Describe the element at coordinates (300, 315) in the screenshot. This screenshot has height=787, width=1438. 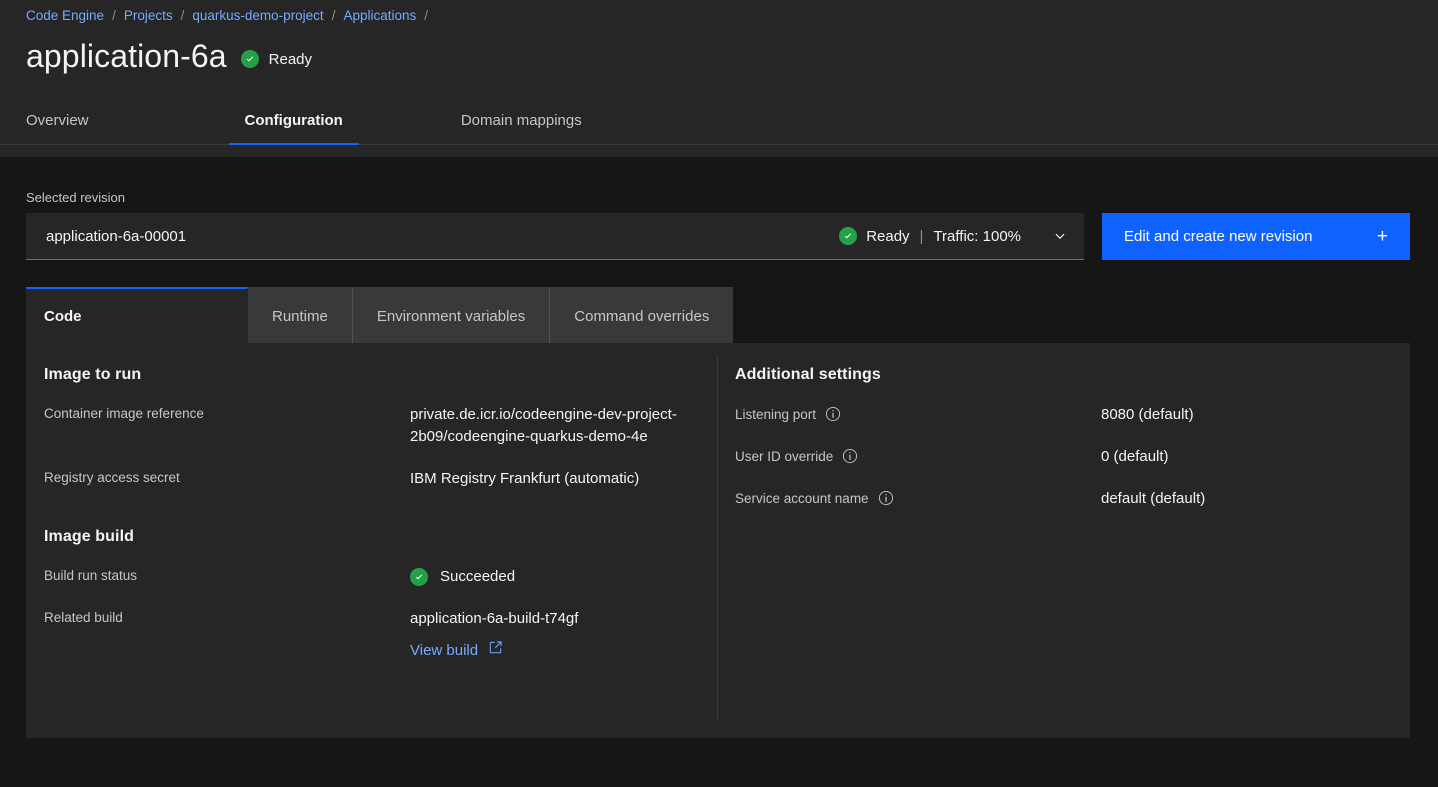
I see `subtab-runtime: Runtime` at that location.